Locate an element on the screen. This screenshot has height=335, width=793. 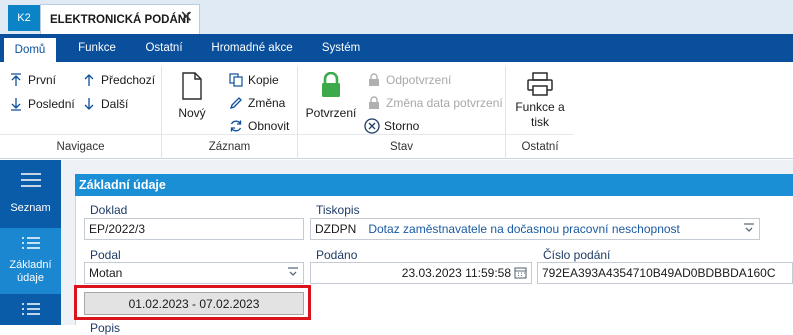
podal-value: Motan is located at coordinates (106, 273).